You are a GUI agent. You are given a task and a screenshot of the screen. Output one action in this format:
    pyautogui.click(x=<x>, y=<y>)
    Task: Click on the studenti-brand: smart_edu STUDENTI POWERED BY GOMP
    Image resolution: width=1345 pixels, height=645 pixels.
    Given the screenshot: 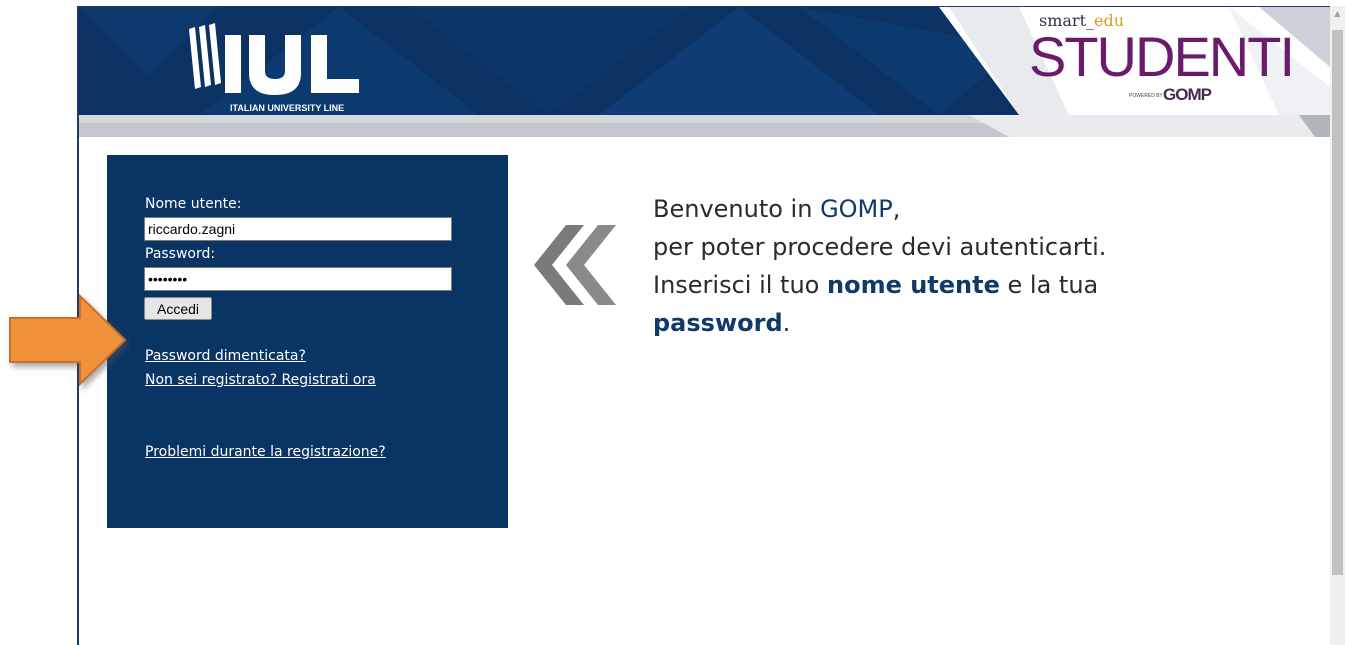 What is the action you would take?
    pyautogui.click(x=1162, y=61)
    